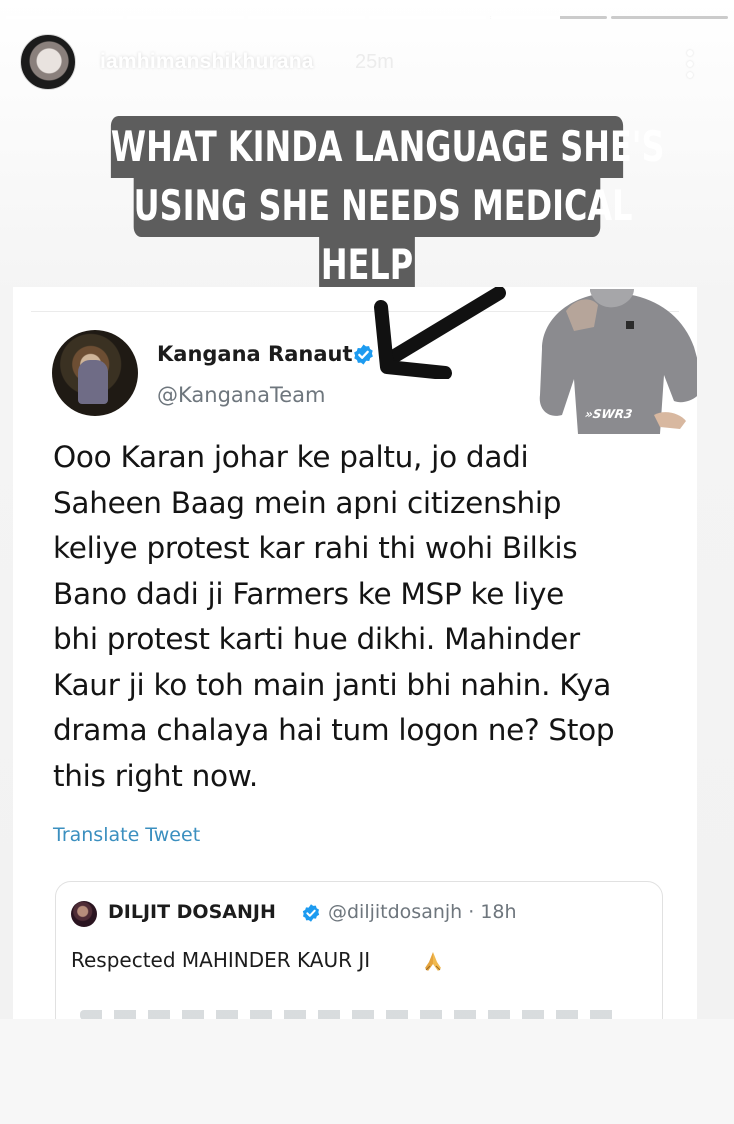 The width and height of the screenshot is (734, 1124). I want to click on tweet-author-avatar, so click(95, 373).